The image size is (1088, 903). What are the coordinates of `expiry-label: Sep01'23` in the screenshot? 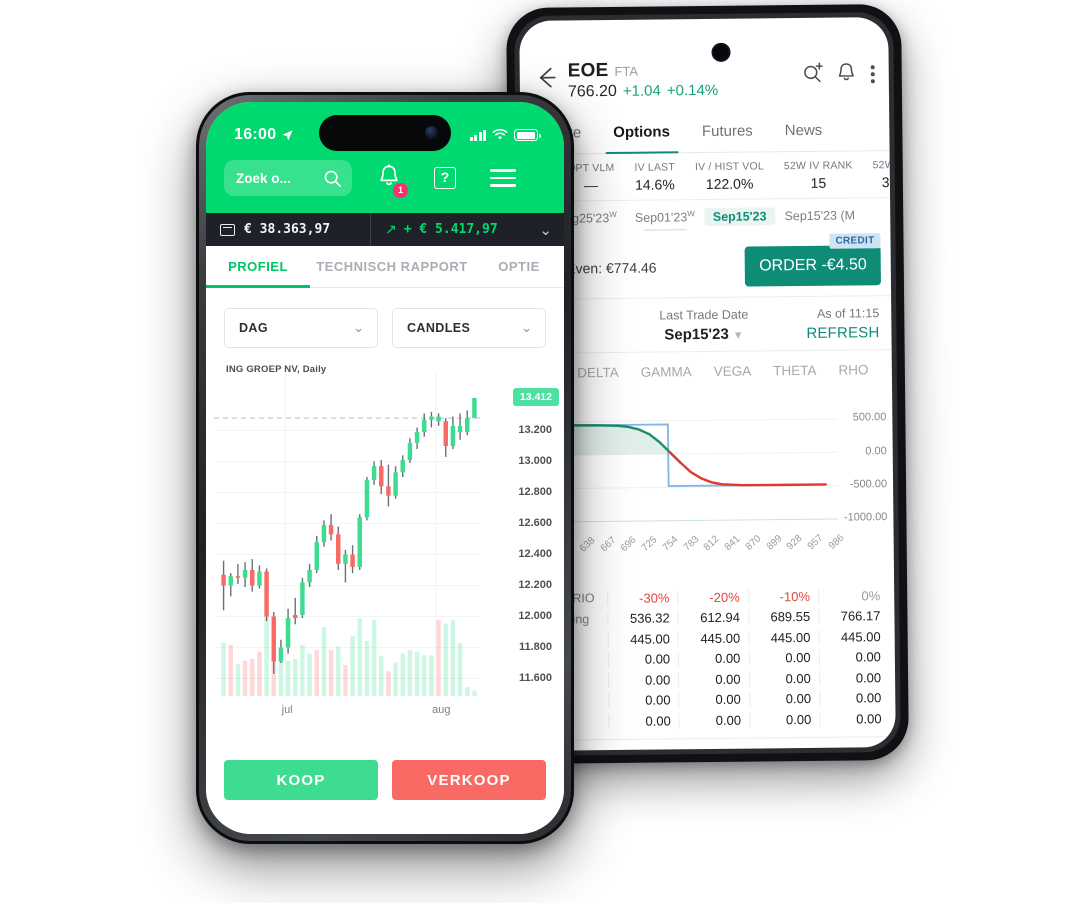 It's located at (661, 217).